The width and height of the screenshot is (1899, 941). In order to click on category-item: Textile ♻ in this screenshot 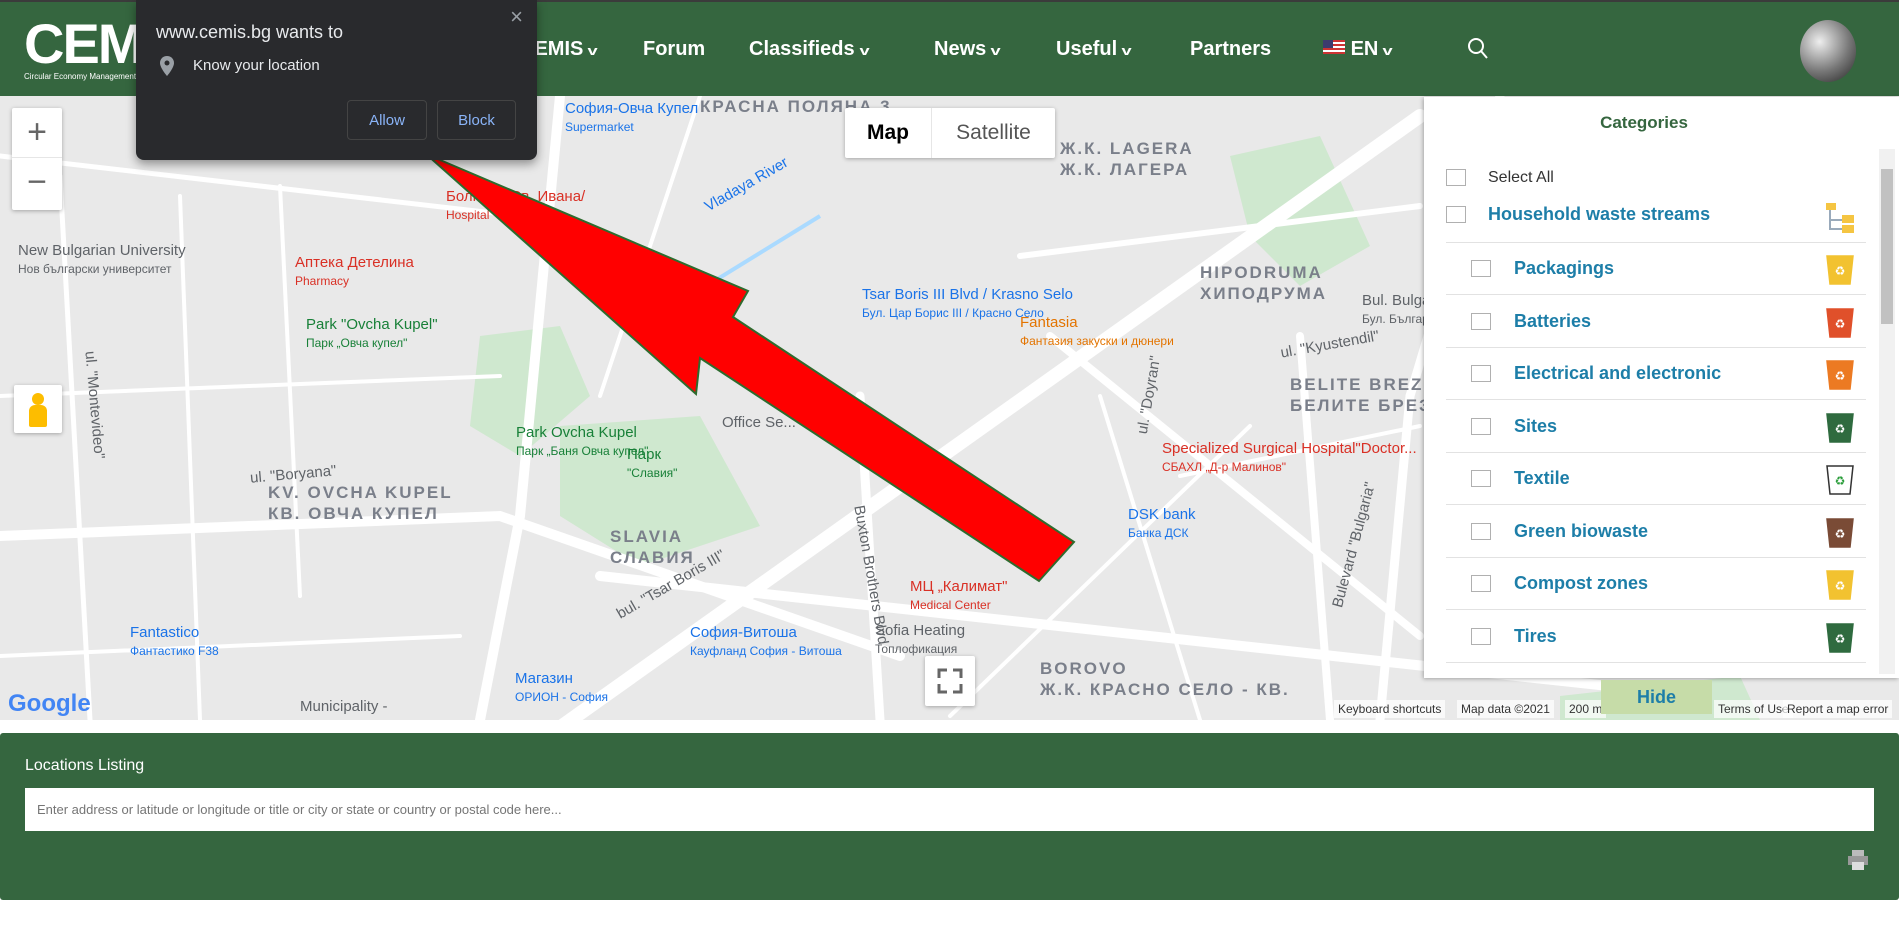, I will do `click(1656, 479)`.